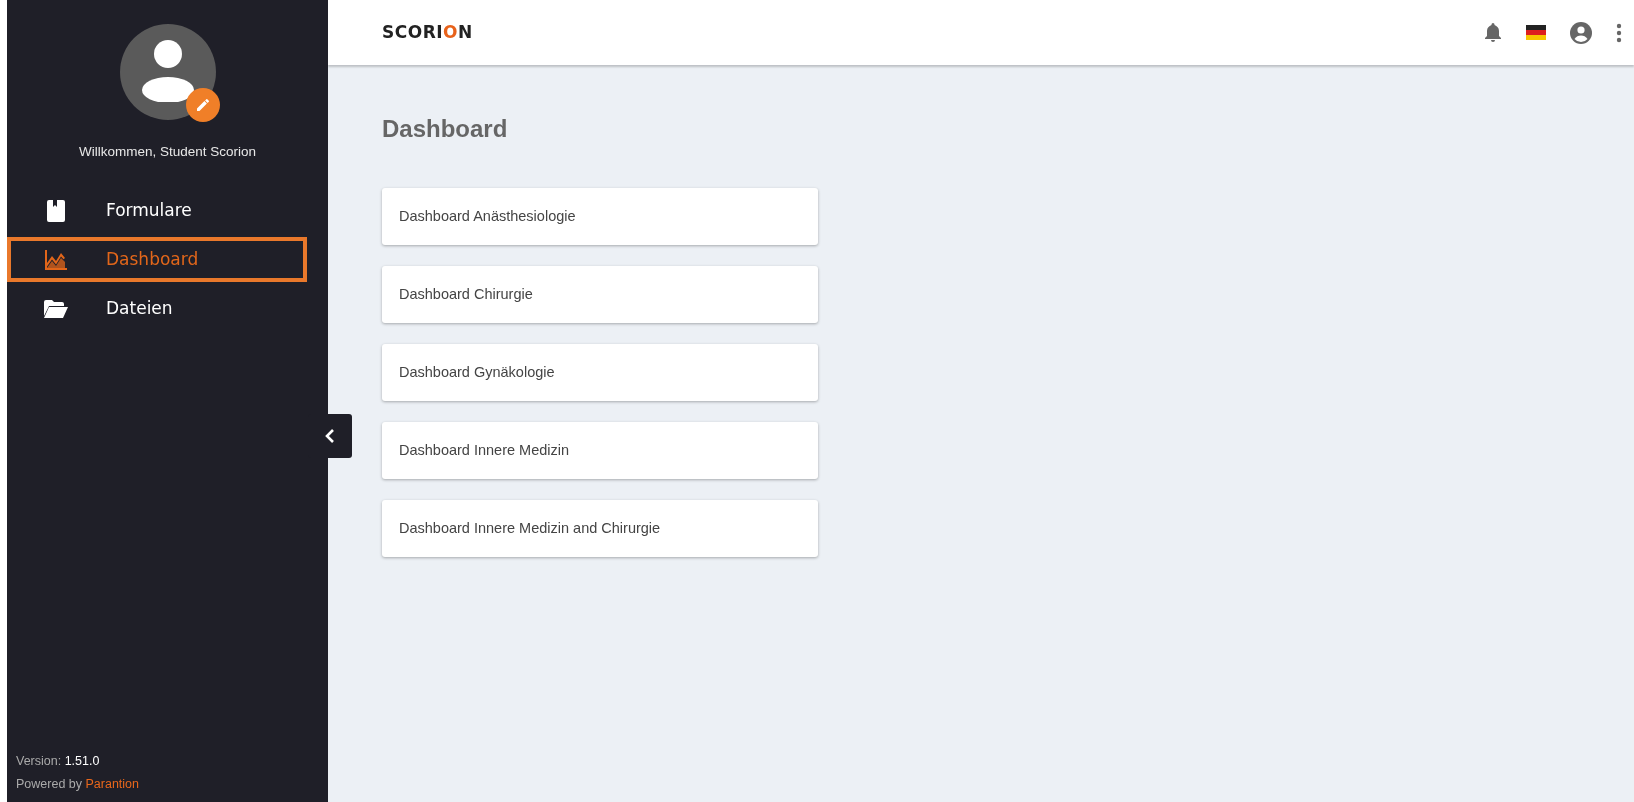  What do you see at coordinates (58, 761) in the screenshot?
I see `version-text: Version: 1.51.0` at bounding box center [58, 761].